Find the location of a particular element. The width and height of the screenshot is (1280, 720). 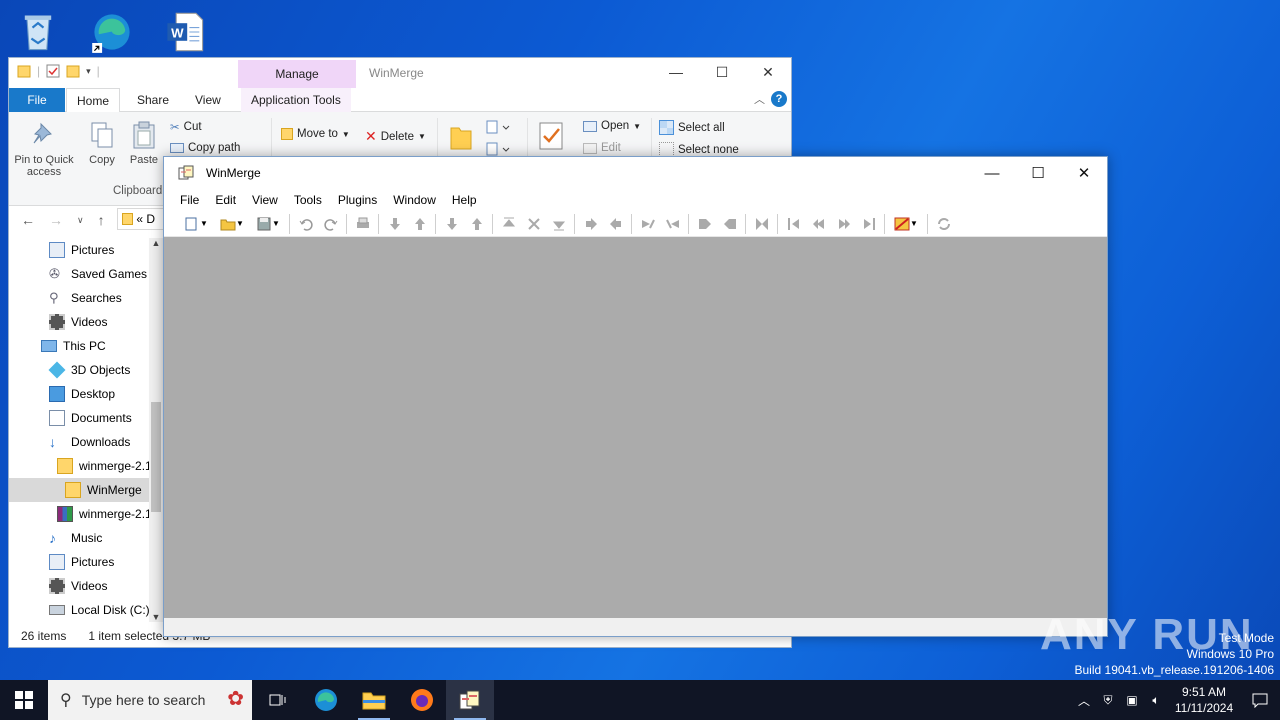

copy-path-button: Copy path is located at coordinates (205, 148).